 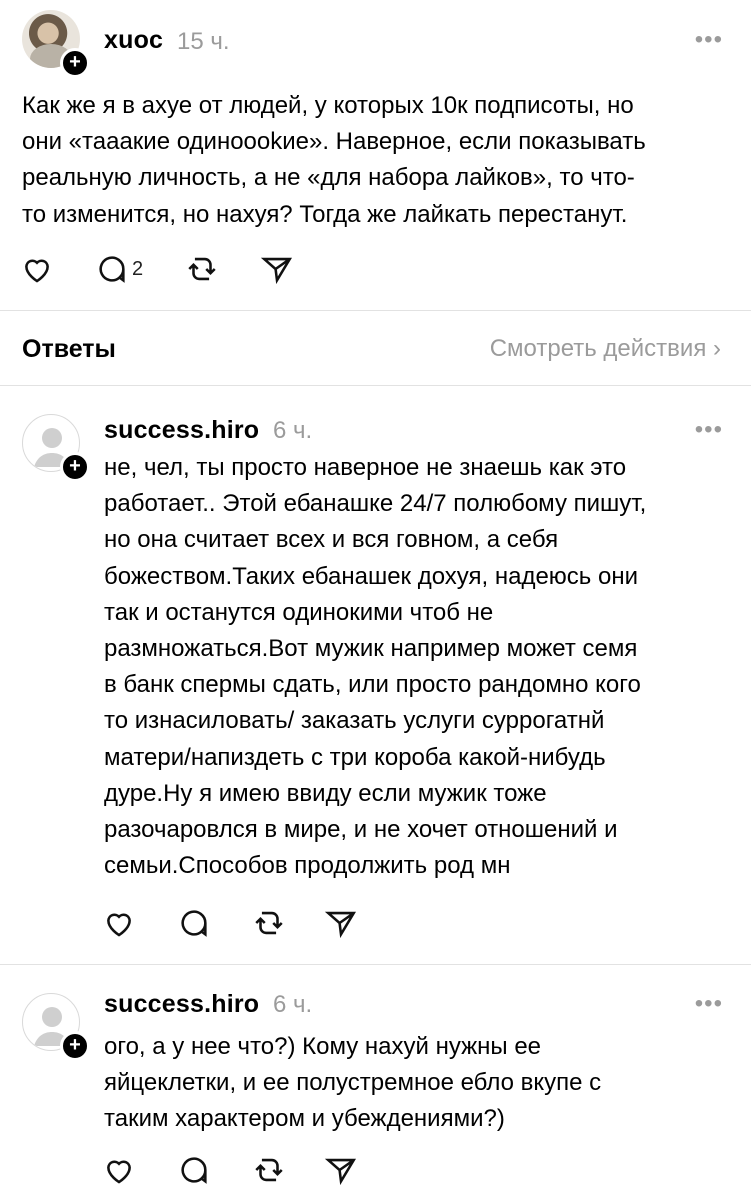 I want to click on answers-title: Ответы, so click(x=69, y=349).